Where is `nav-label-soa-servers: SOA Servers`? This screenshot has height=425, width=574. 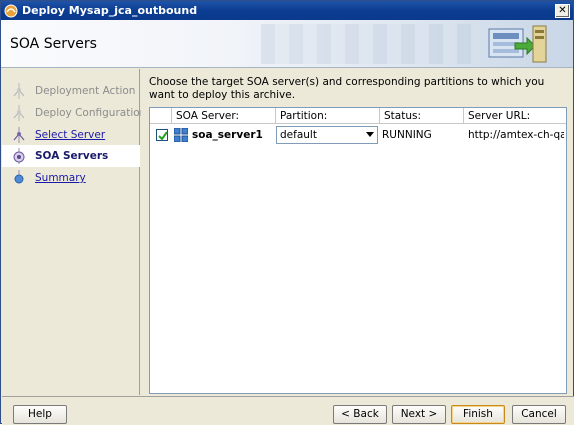
nav-label-soa-servers: SOA Servers is located at coordinates (71, 156).